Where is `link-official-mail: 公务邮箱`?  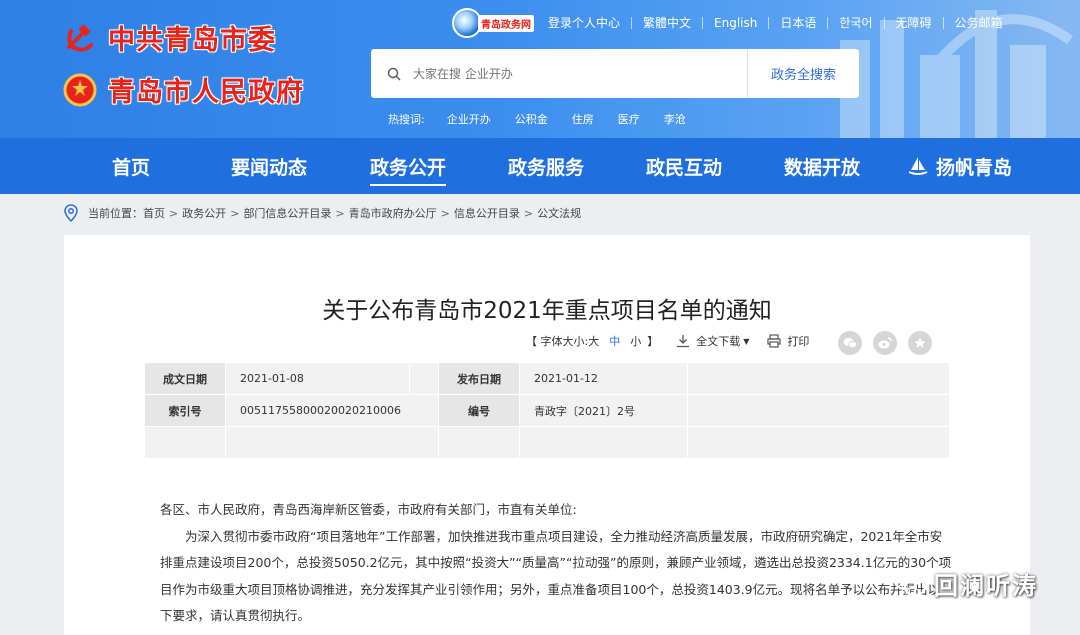
link-official-mail: 公务邮箱 is located at coordinates (978, 23).